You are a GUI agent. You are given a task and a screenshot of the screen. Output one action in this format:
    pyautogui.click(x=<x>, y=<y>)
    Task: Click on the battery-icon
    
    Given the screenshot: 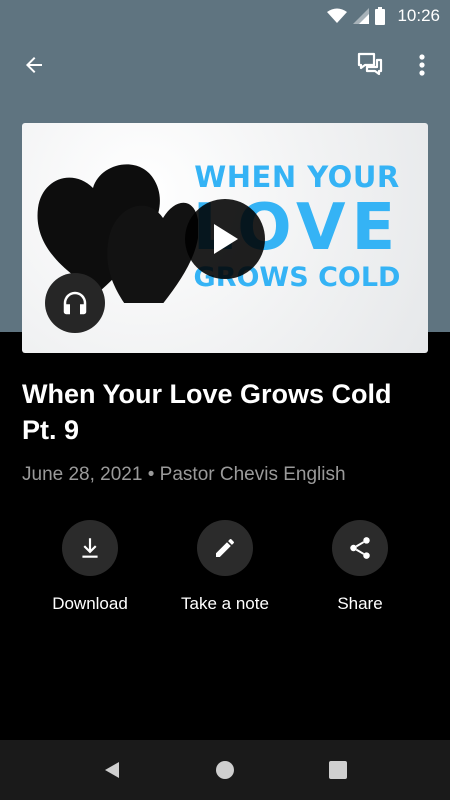 What is the action you would take?
    pyautogui.click(x=380, y=16)
    